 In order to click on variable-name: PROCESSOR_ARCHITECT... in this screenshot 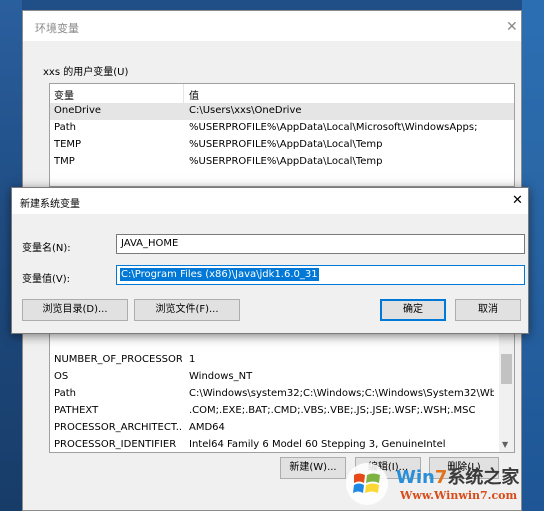, I will do `click(118, 427)`.